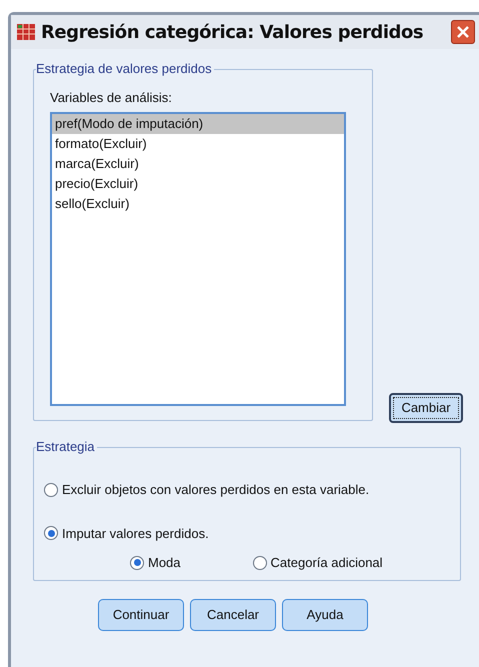 The image size is (479, 667). I want to click on radio-label: Categoría adicional, so click(326, 563).